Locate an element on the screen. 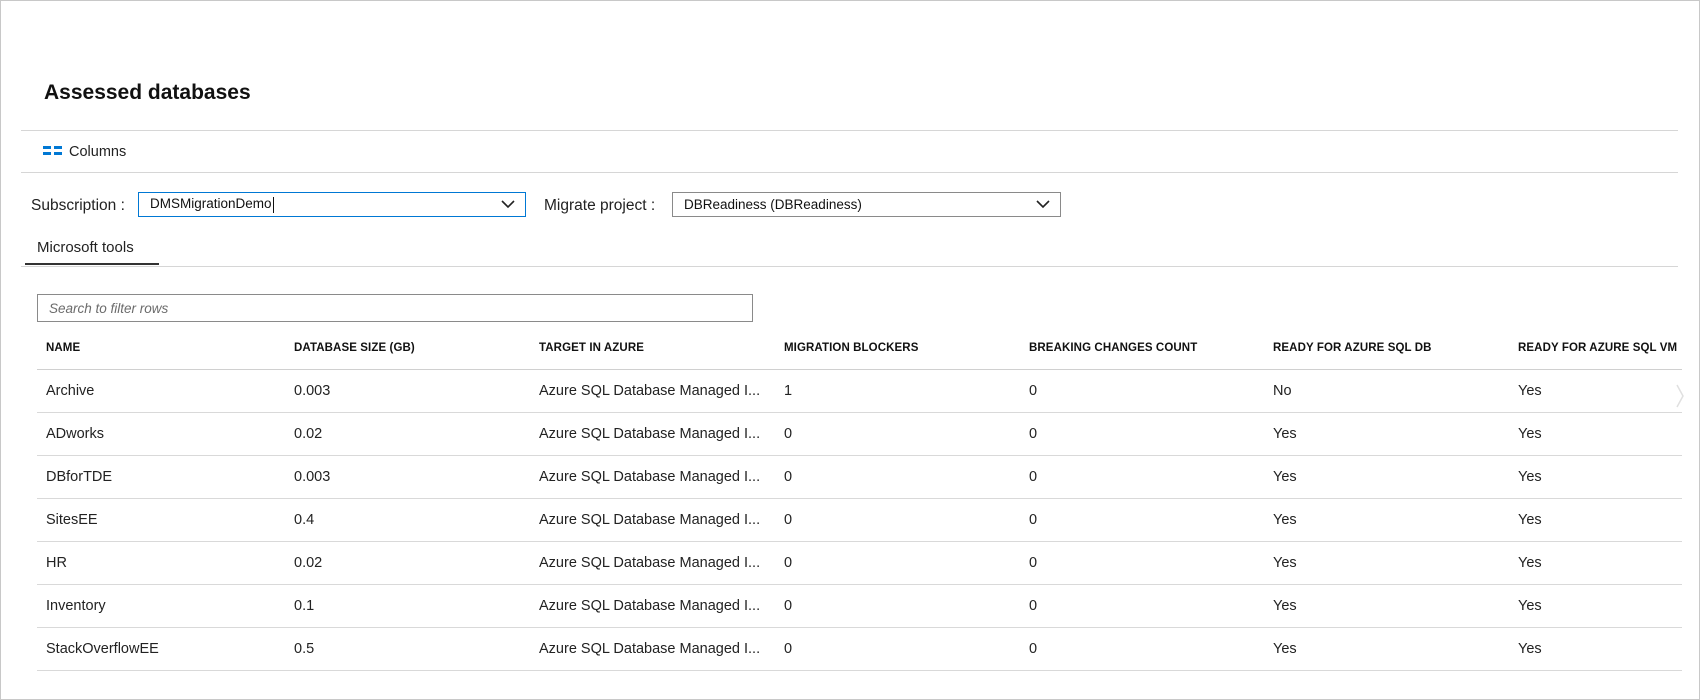  column-header-ready-sql-db: READY FOR AZURE SQL DB is located at coordinates (1388, 348).